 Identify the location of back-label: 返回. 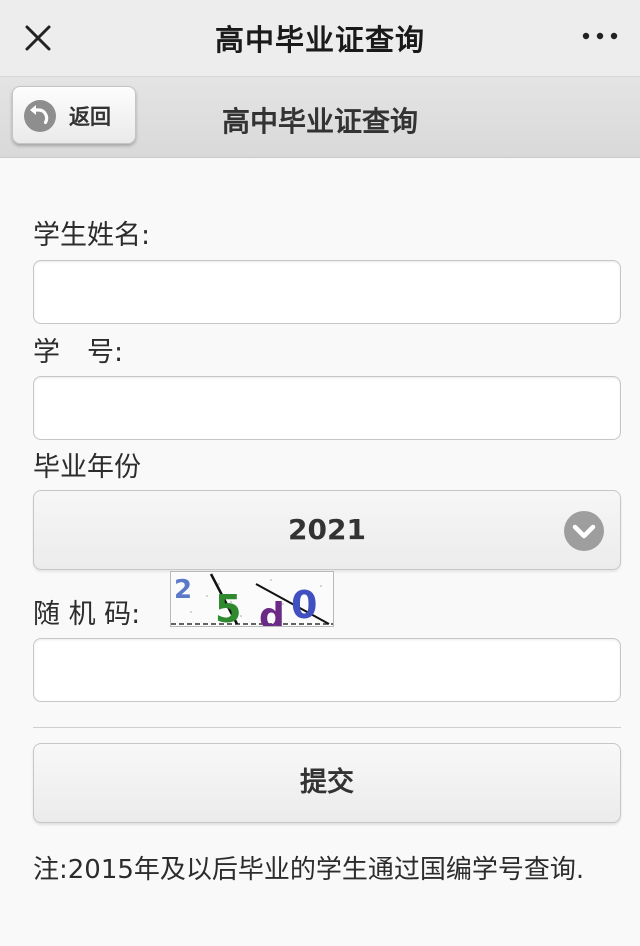
(90, 117).